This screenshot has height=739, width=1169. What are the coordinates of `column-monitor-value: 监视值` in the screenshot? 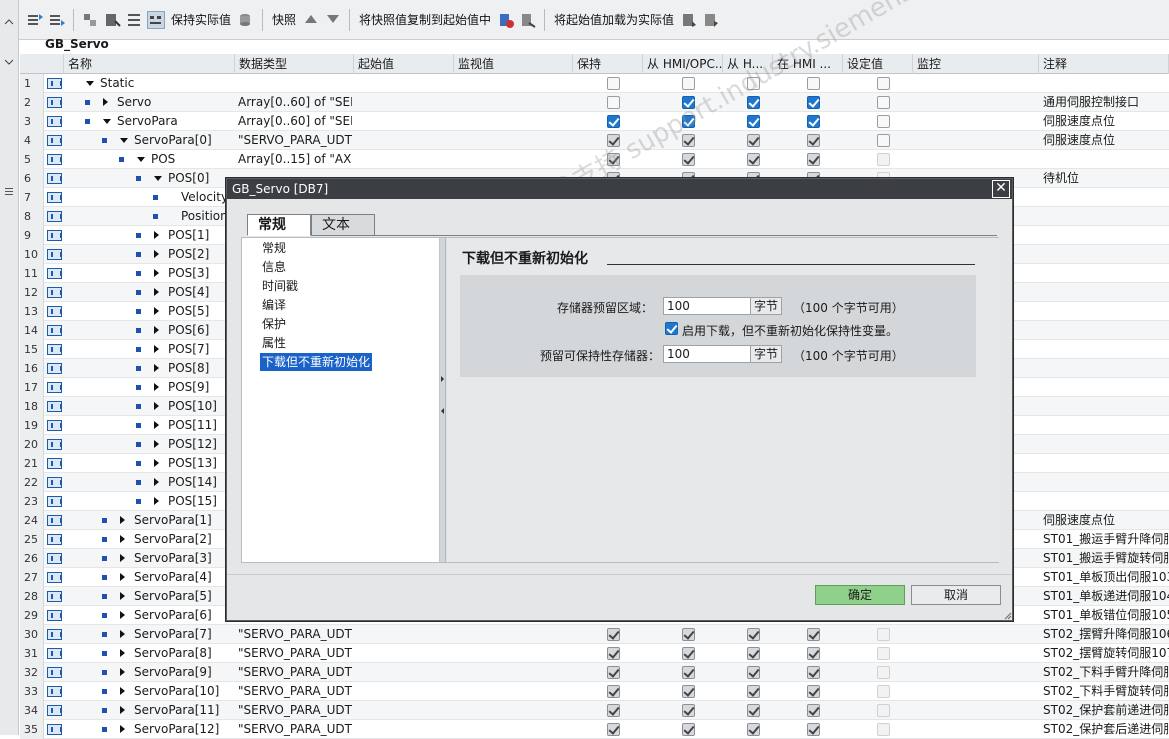 It's located at (513, 64).